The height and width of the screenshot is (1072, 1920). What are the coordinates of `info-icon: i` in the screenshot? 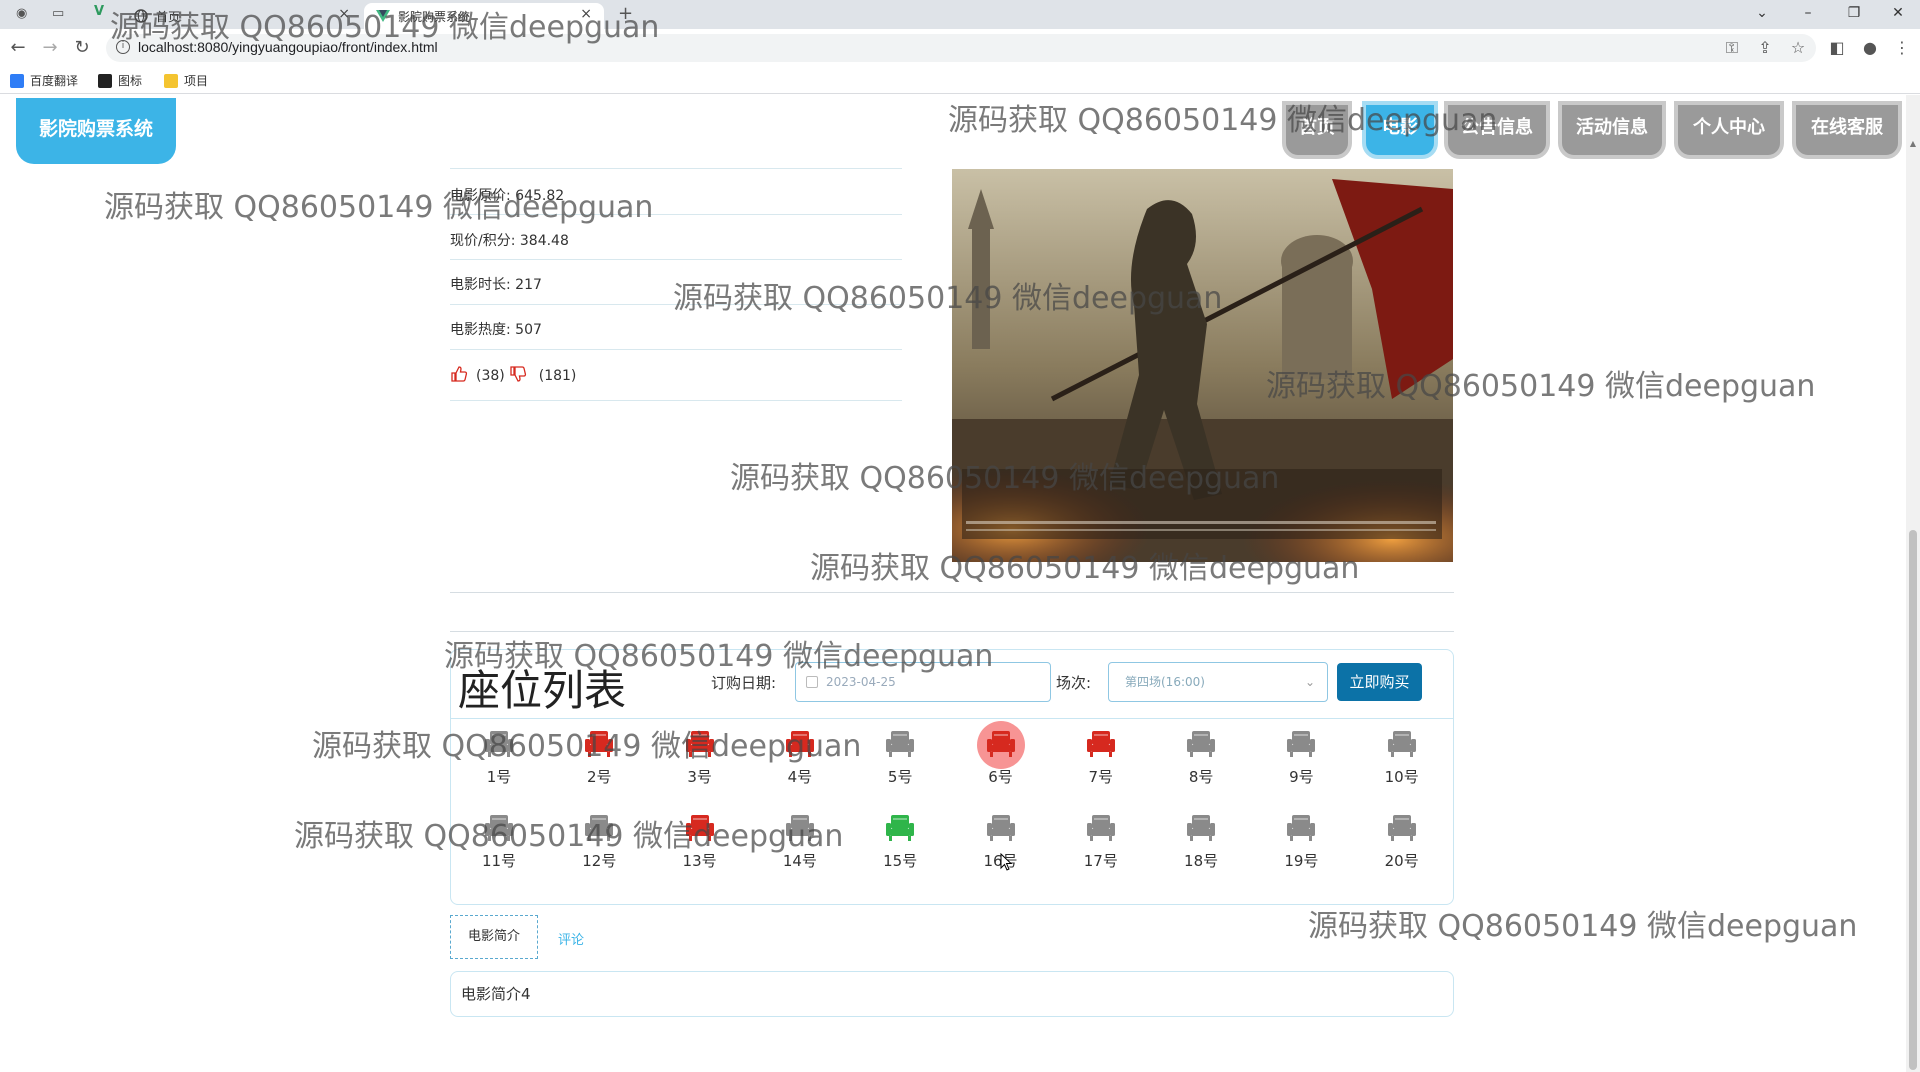 It's located at (123, 47).